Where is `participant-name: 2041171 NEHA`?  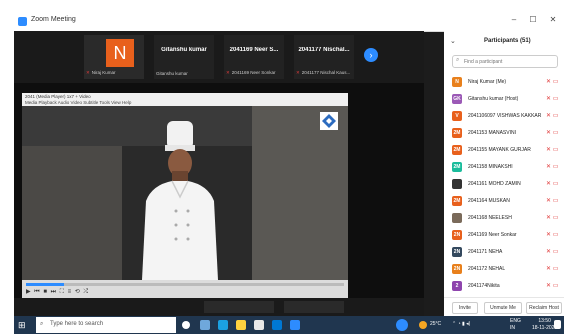
participant-name: 2041171 NEHA is located at coordinates (485, 252).